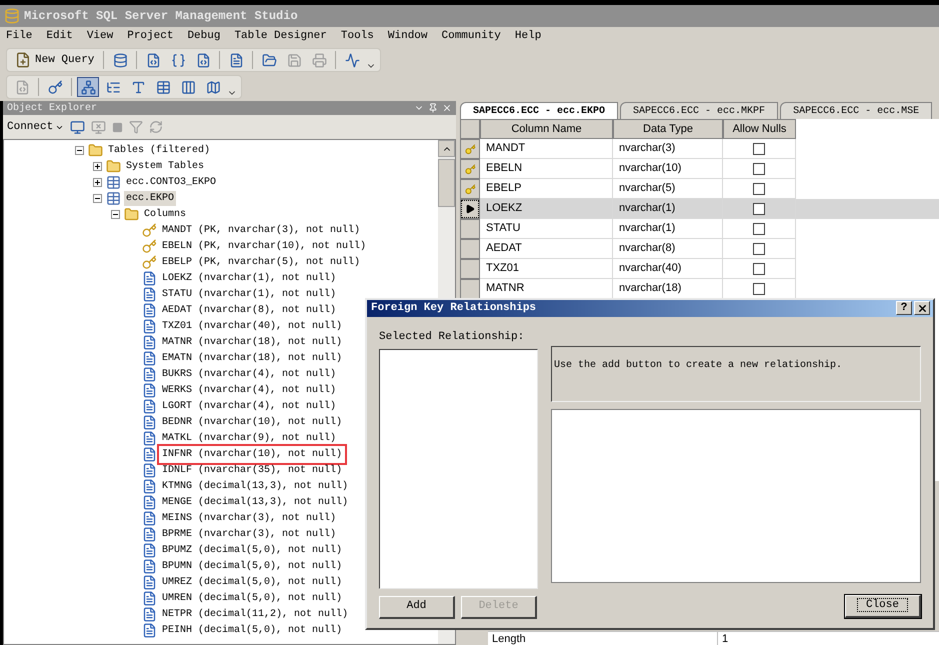  I want to click on menu-item: Community, so click(471, 36).